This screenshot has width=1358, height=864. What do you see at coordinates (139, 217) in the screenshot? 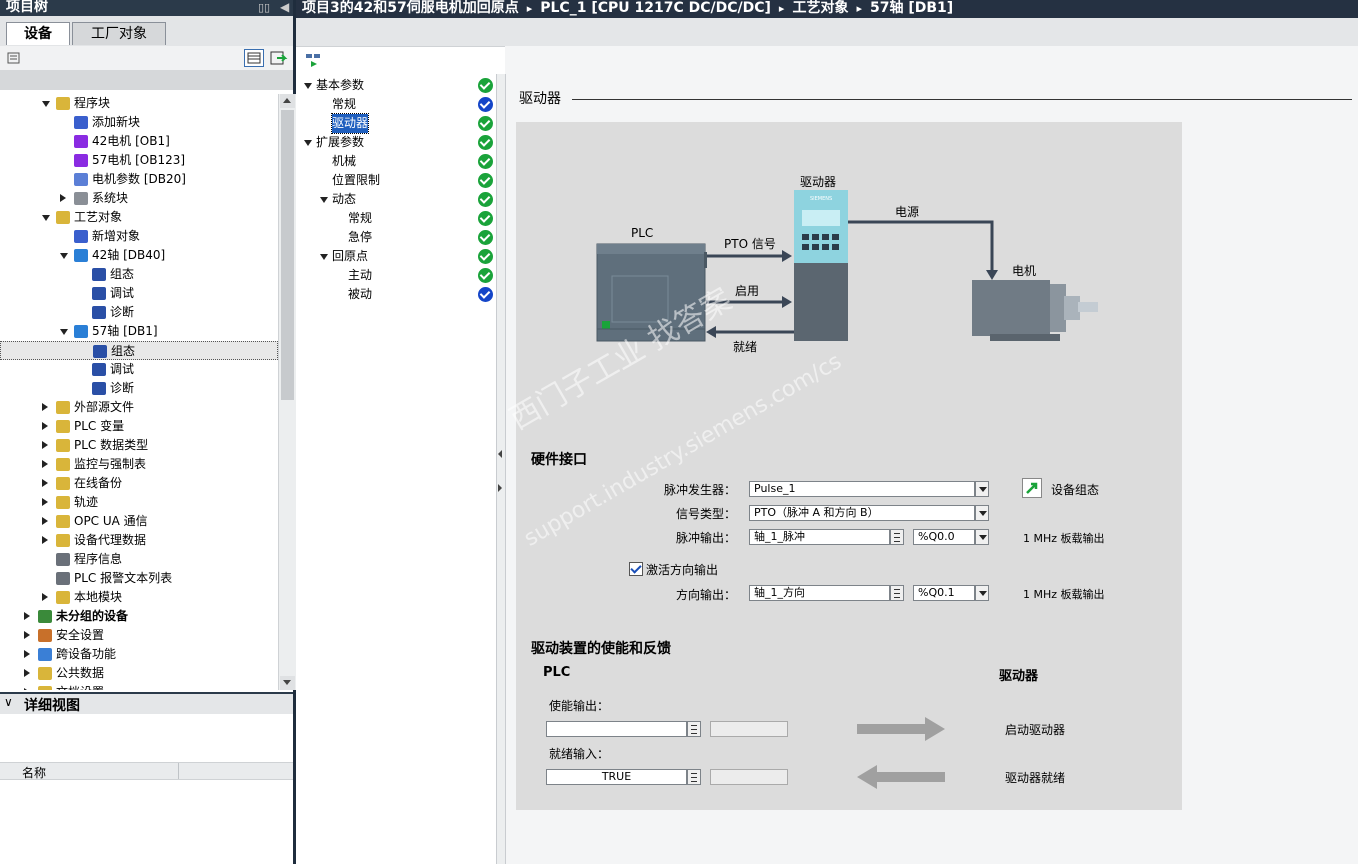
I see `tree-item: 工艺对象` at bounding box center [139, 217].